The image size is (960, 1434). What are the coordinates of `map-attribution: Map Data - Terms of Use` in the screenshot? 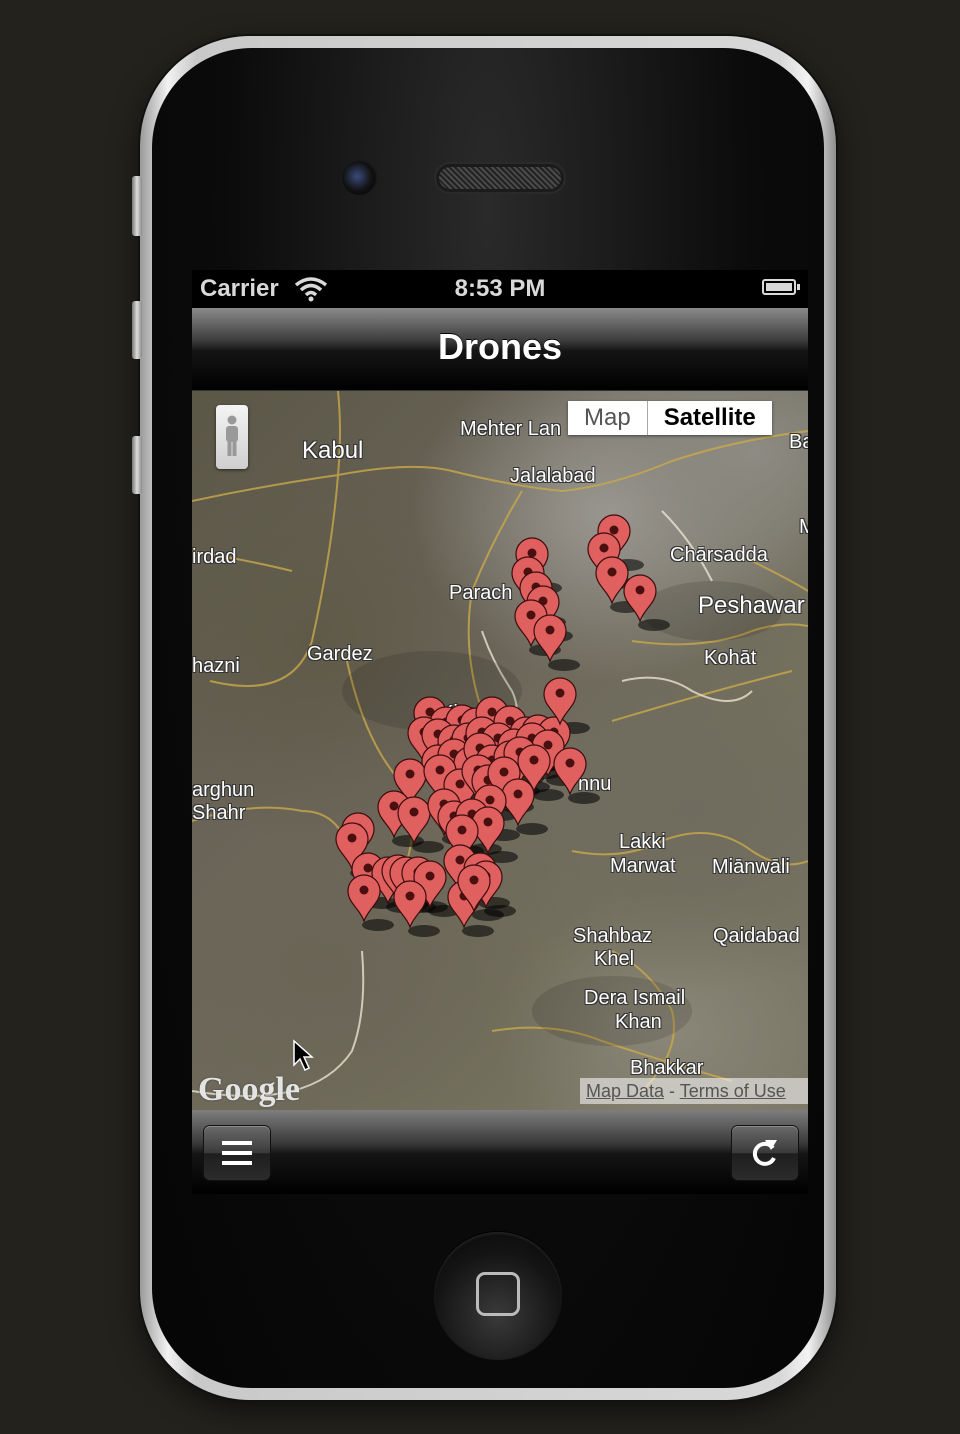 It's located at (694, 1091).